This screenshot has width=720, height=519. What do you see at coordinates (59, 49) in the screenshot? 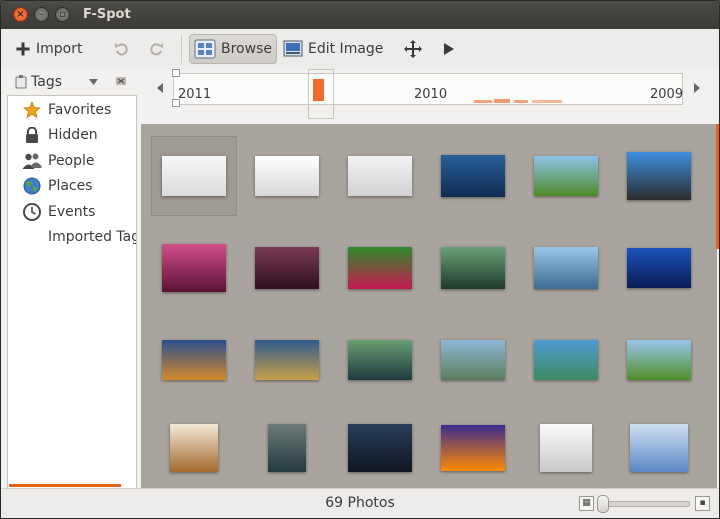
I see `import-label: Import` at bounding box center [59, 49].